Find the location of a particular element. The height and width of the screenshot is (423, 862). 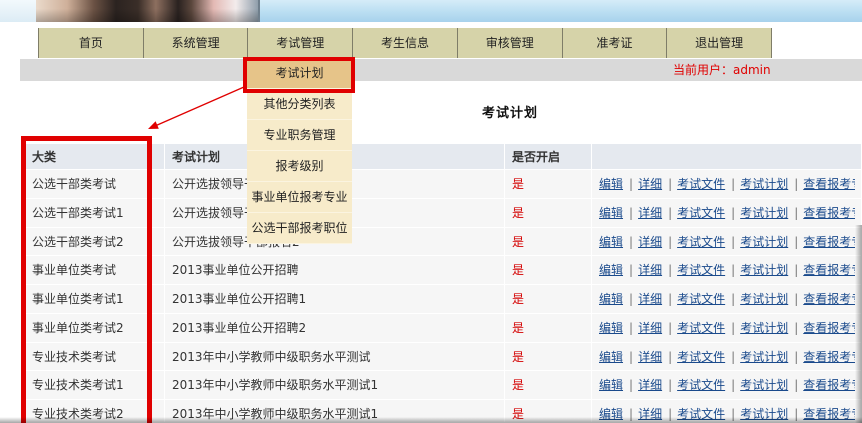

menu-item-exam-level: 报考级别 is located at coordinates (299, 166).